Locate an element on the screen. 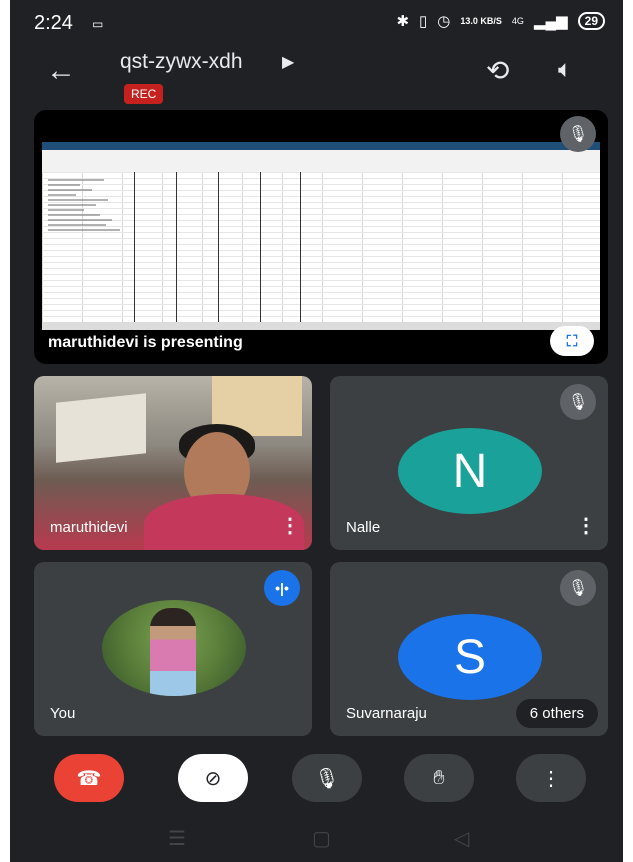 The height and width of the screenshot is (862, 633). bluetooth-icon: ✱ is located at coordinates (403, 21).